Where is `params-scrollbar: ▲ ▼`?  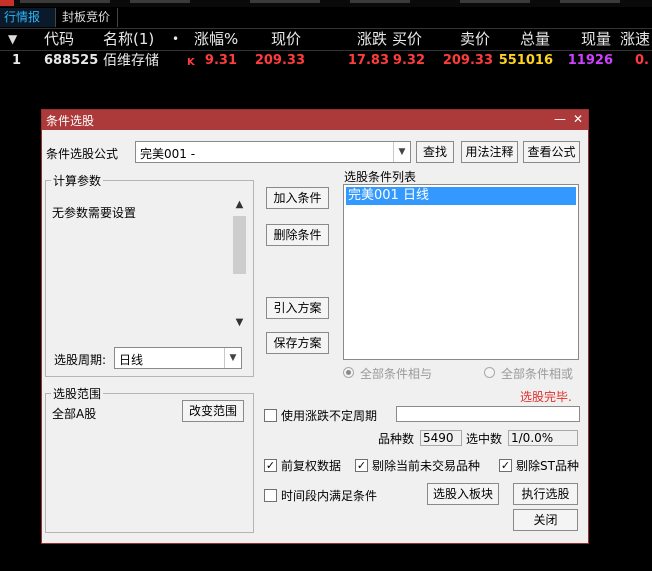
params-scrollbar: ▲ ▼ is located at coordinates (239, 266).